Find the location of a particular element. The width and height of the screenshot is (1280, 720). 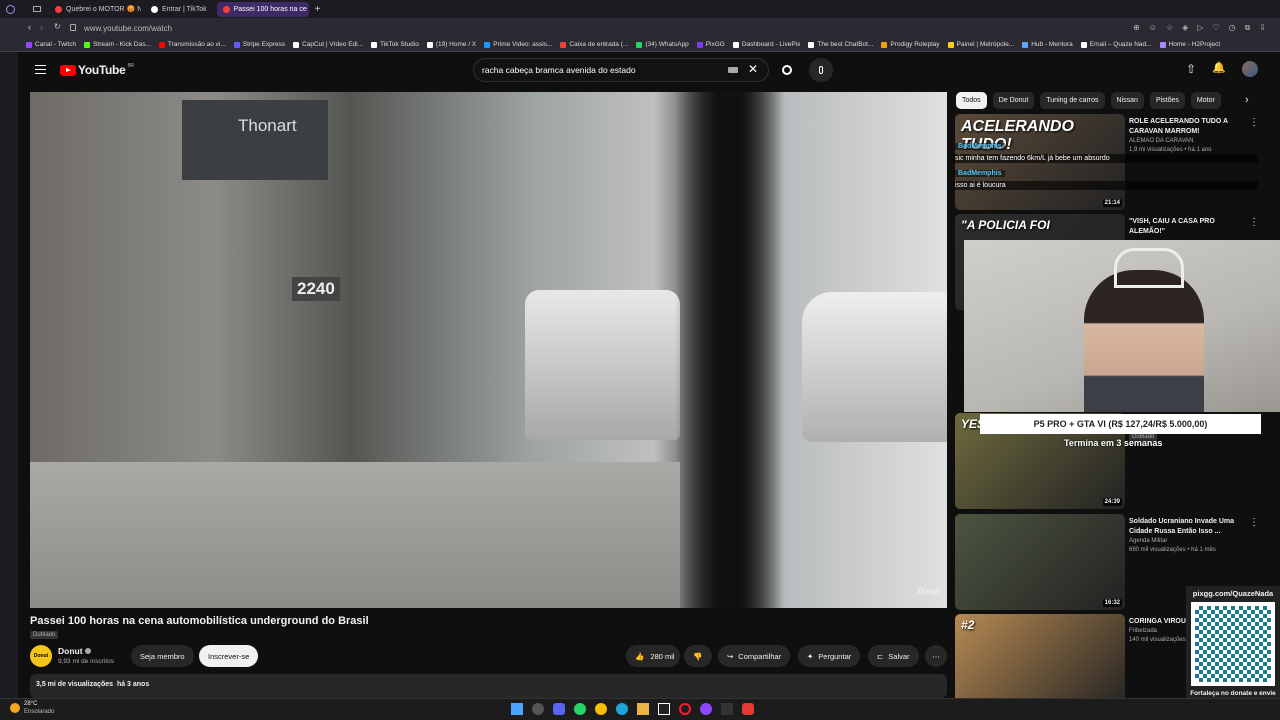

chrome-icon is located at coordinates (601, 709).